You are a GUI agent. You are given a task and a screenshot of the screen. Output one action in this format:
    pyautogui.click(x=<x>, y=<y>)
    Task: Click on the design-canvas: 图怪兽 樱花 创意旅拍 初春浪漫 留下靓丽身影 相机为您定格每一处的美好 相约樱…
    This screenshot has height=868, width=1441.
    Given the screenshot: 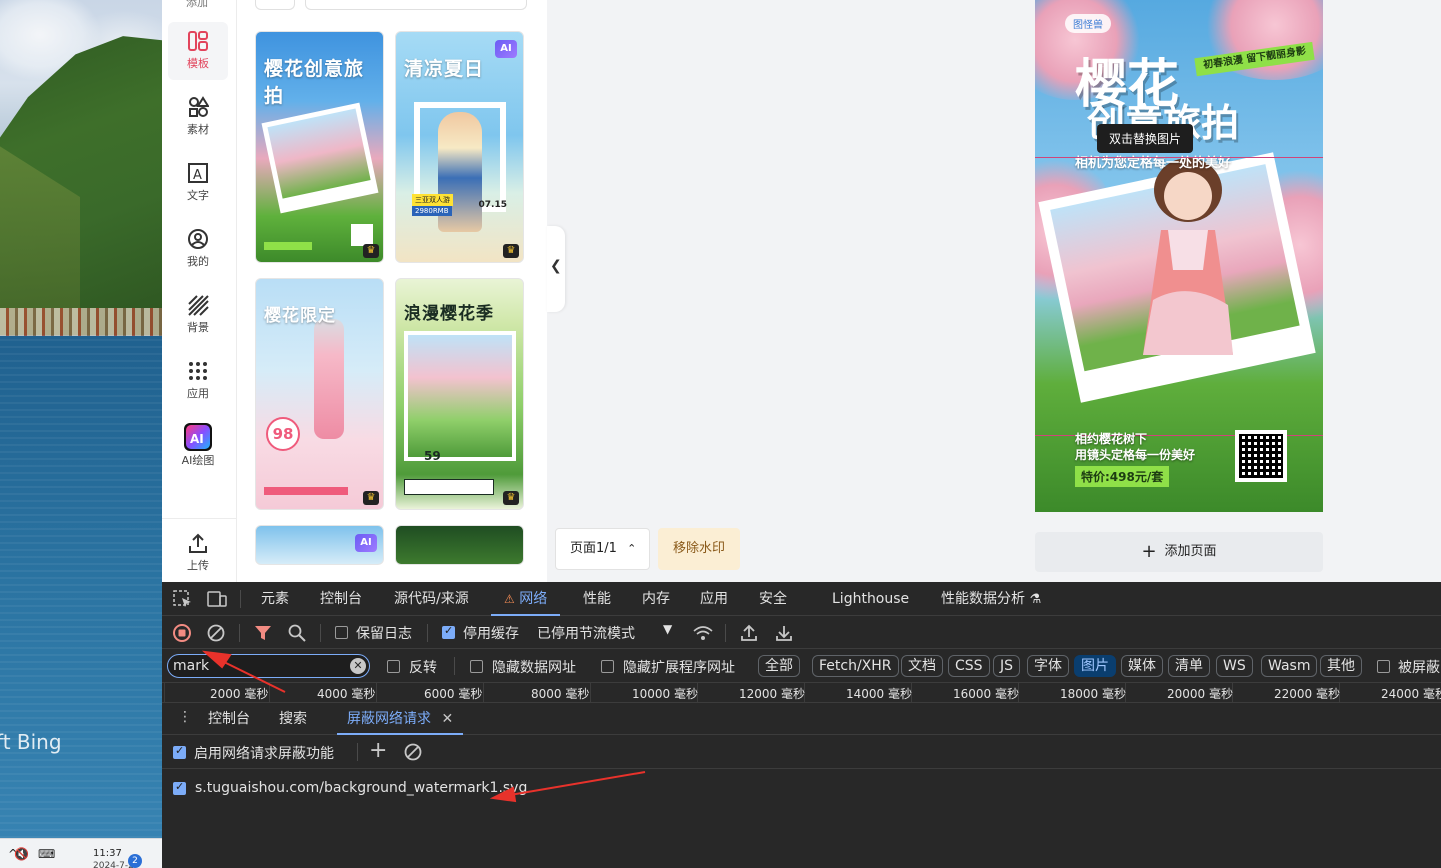 What is the action you would take?
    pyautogui.click(x=1179, y=256)
    